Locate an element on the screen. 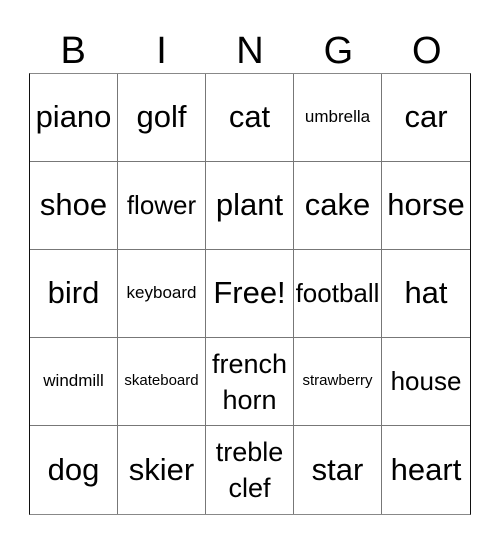 The image size is (500, 544). bingo-header: B I N G O is located at coordinates (250, 51).